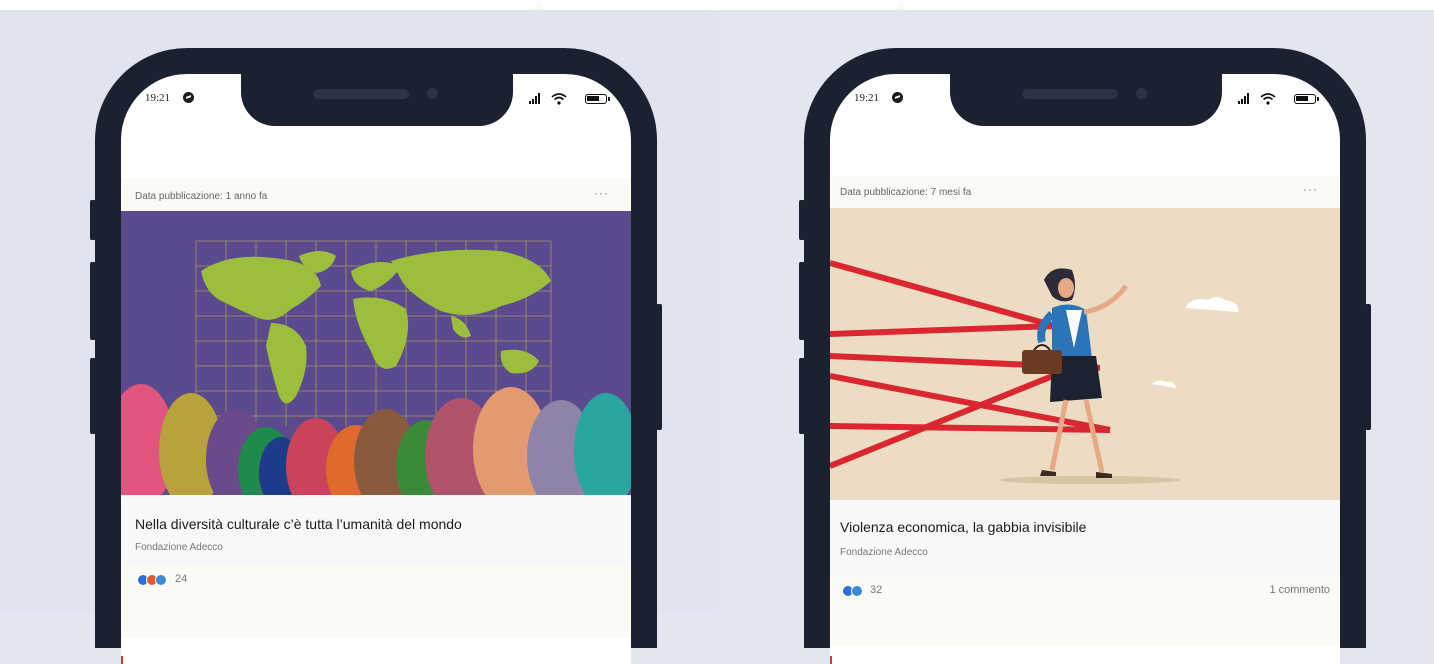 This screenshot has height=664, width=1434. Describe the element at coordinates (876, 590) in the screenshot. I see `reaction-count: 32` at that location.